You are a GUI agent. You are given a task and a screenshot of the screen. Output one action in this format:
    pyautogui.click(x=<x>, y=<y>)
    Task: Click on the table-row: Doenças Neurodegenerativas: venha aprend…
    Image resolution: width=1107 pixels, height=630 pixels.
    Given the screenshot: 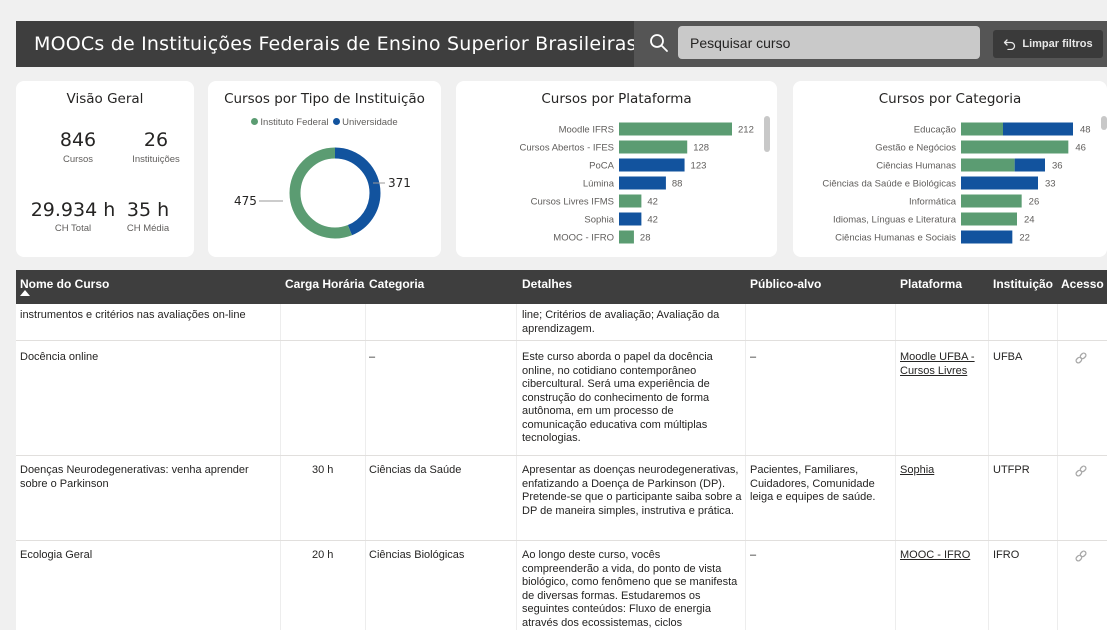 What is the action you would take?
    pyautogui.click(x=561, y=498)
    